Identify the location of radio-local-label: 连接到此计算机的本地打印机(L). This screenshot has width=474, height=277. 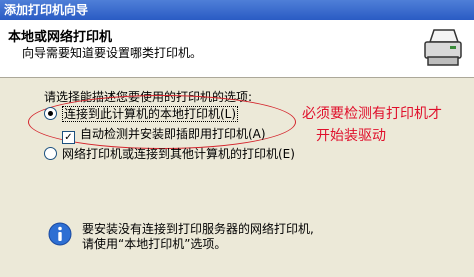
(150, 114).